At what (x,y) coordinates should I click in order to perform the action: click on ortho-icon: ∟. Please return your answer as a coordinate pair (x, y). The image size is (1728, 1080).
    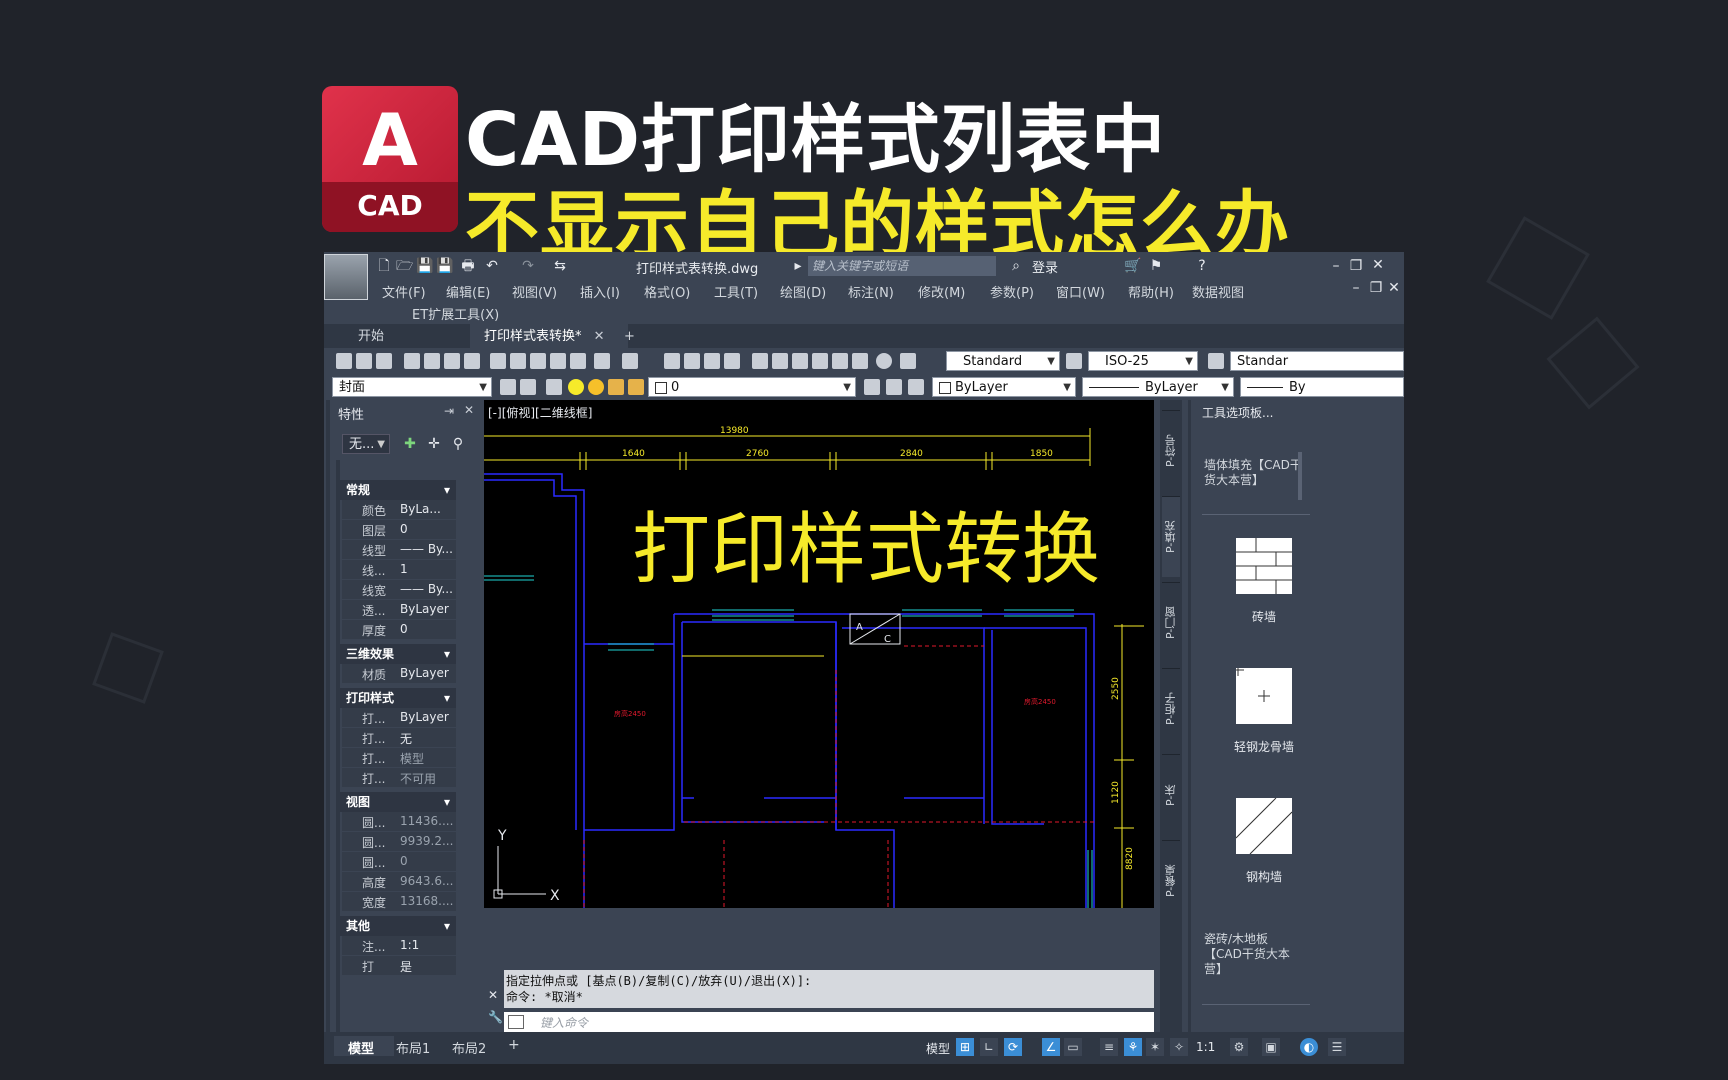
    Looking at the image, I should click on (989, 1047).